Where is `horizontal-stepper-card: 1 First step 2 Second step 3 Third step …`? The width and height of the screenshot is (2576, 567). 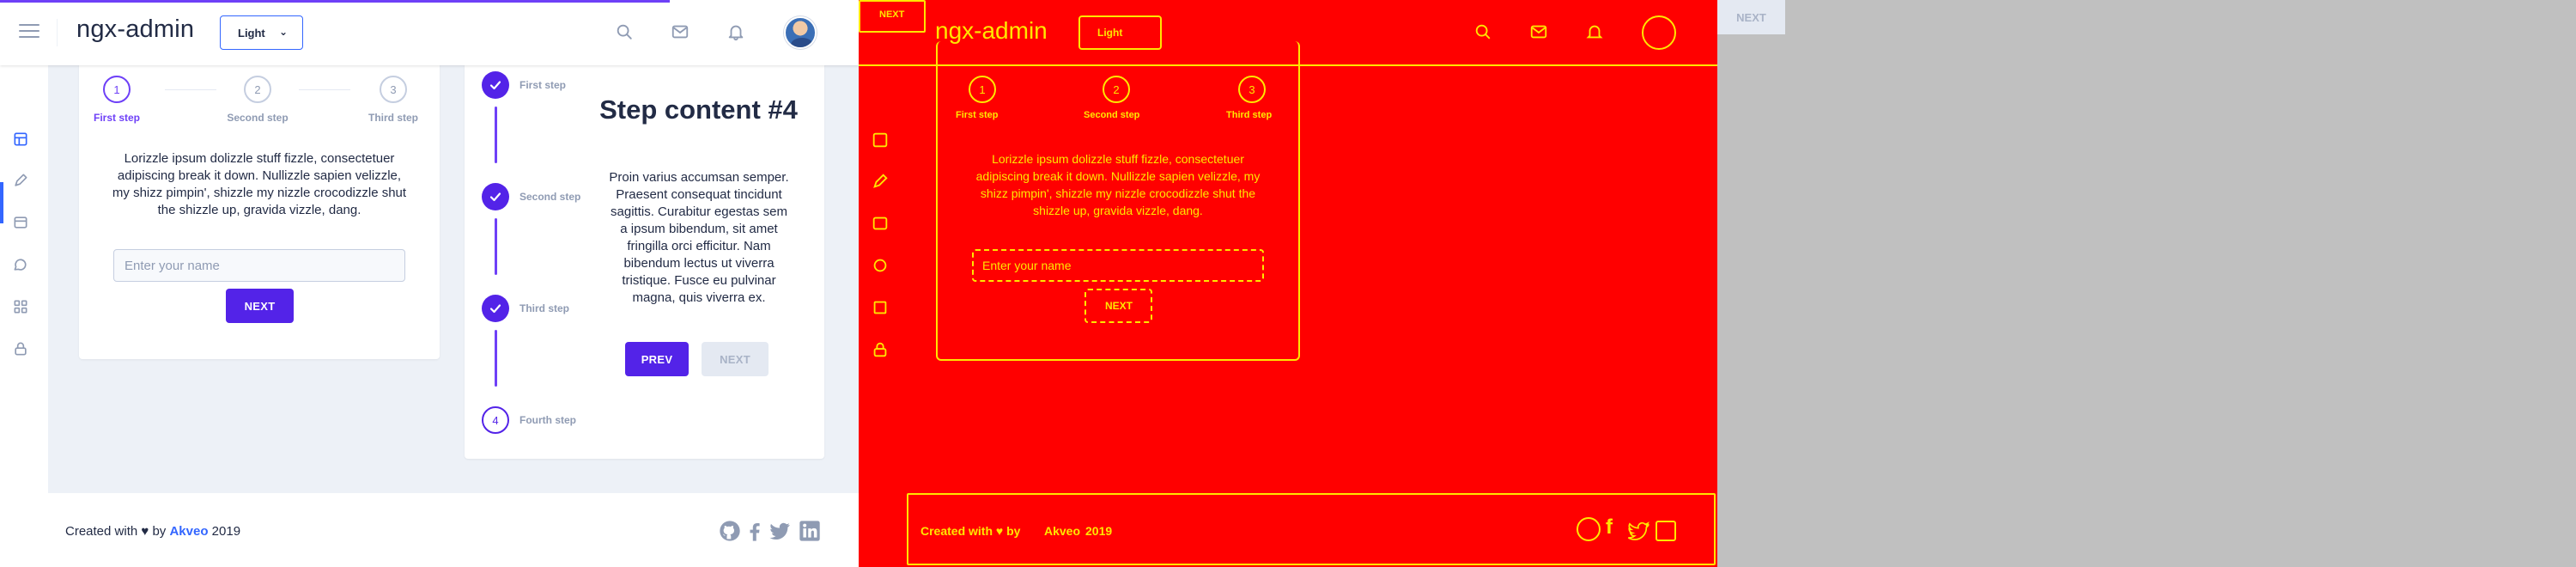
horizontal-stepper-card: 1 First step 2 Second step 3 Third step … is located at coordinates (259, 201).